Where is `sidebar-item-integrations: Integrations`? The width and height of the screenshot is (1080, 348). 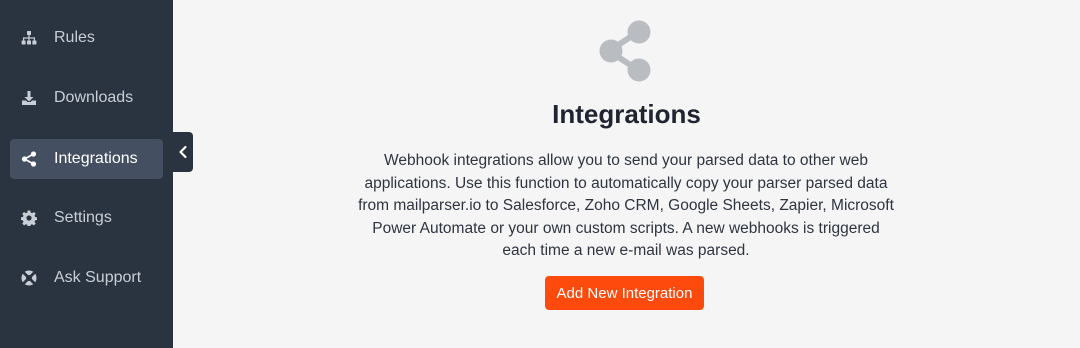 sidebar-item-integrations: Integrations is located at coordinates (86, 159).